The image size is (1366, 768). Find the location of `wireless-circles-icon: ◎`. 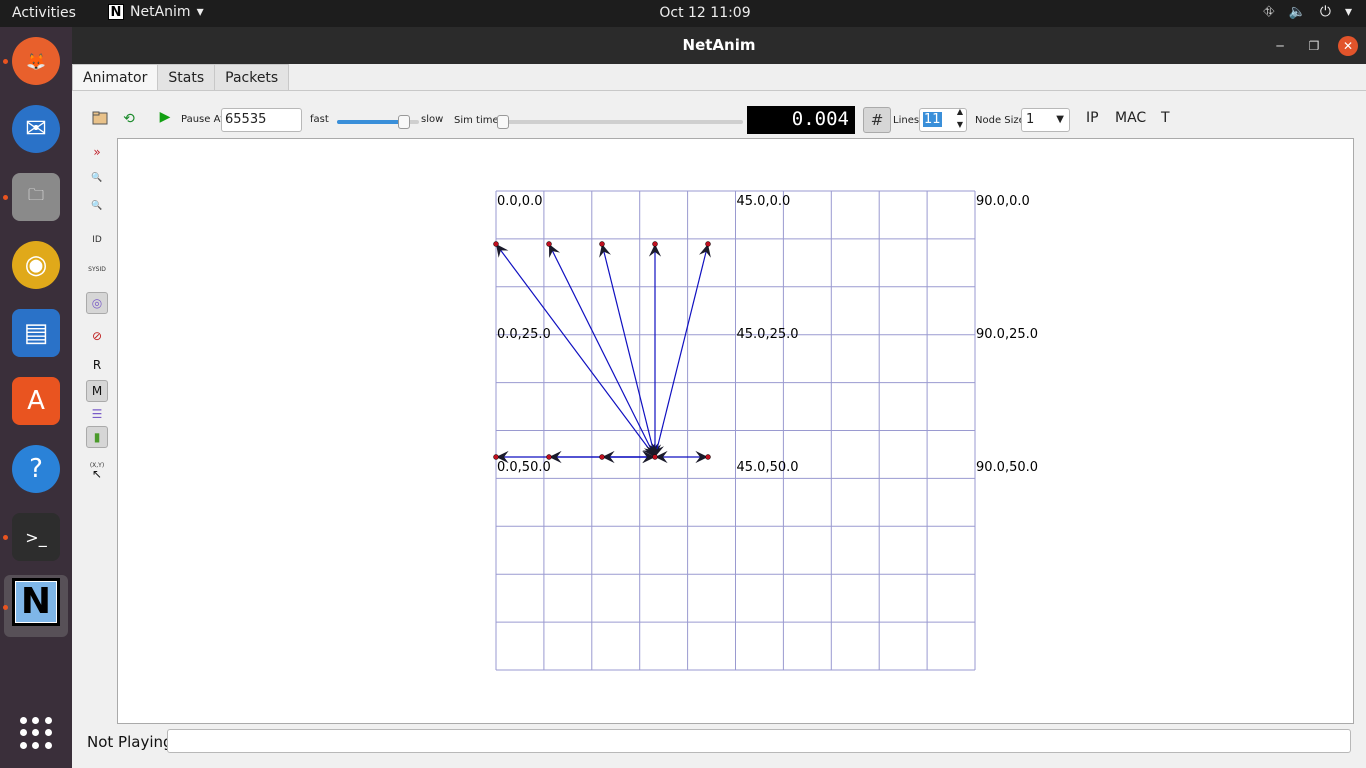

wireless-circles-icon: ◎ is located at coordinates (97, 303).